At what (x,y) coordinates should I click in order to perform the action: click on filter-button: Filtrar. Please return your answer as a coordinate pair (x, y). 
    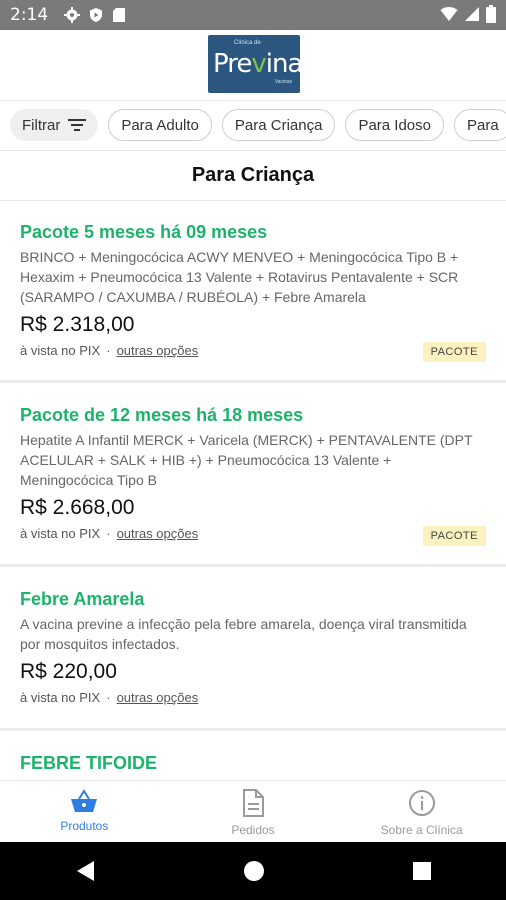
    Looking at the image, I should click on (54, 125).